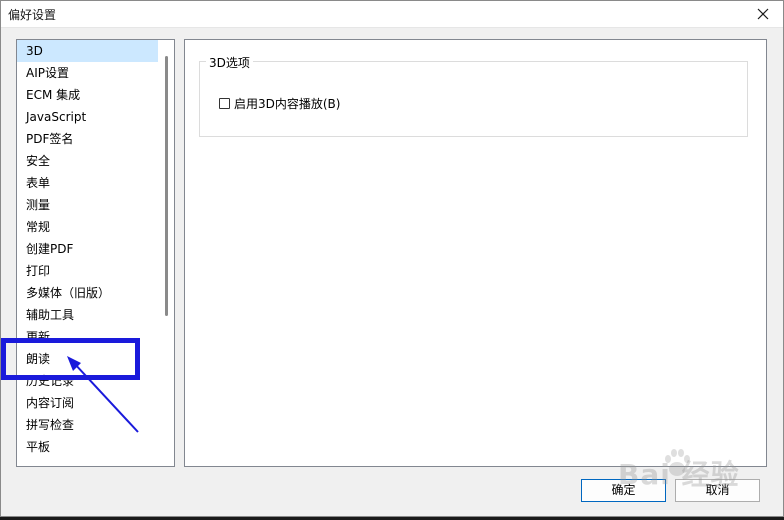 The height and width of the screenshot is (520, 784). What do you see at coordinates (287, 104) in the screenshot?
I see `enable-3d-checkbox-label: 启用3D内容播放(B)` at bounding box center [287, 104].